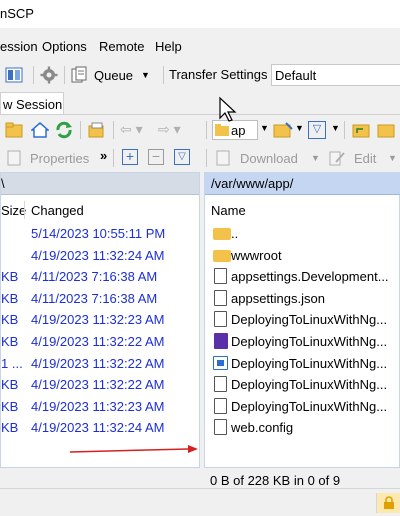 The image size is (400, 516). Describe the element at coordinates (57, 210) in the screenshot. I see `changed-column-header: Changed` at that location.